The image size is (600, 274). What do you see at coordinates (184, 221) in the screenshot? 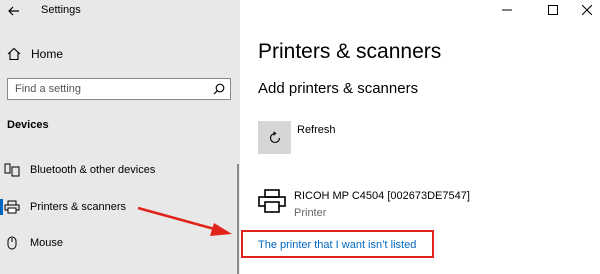
I see `annotation-arrow` at bounding box center [184, 221].